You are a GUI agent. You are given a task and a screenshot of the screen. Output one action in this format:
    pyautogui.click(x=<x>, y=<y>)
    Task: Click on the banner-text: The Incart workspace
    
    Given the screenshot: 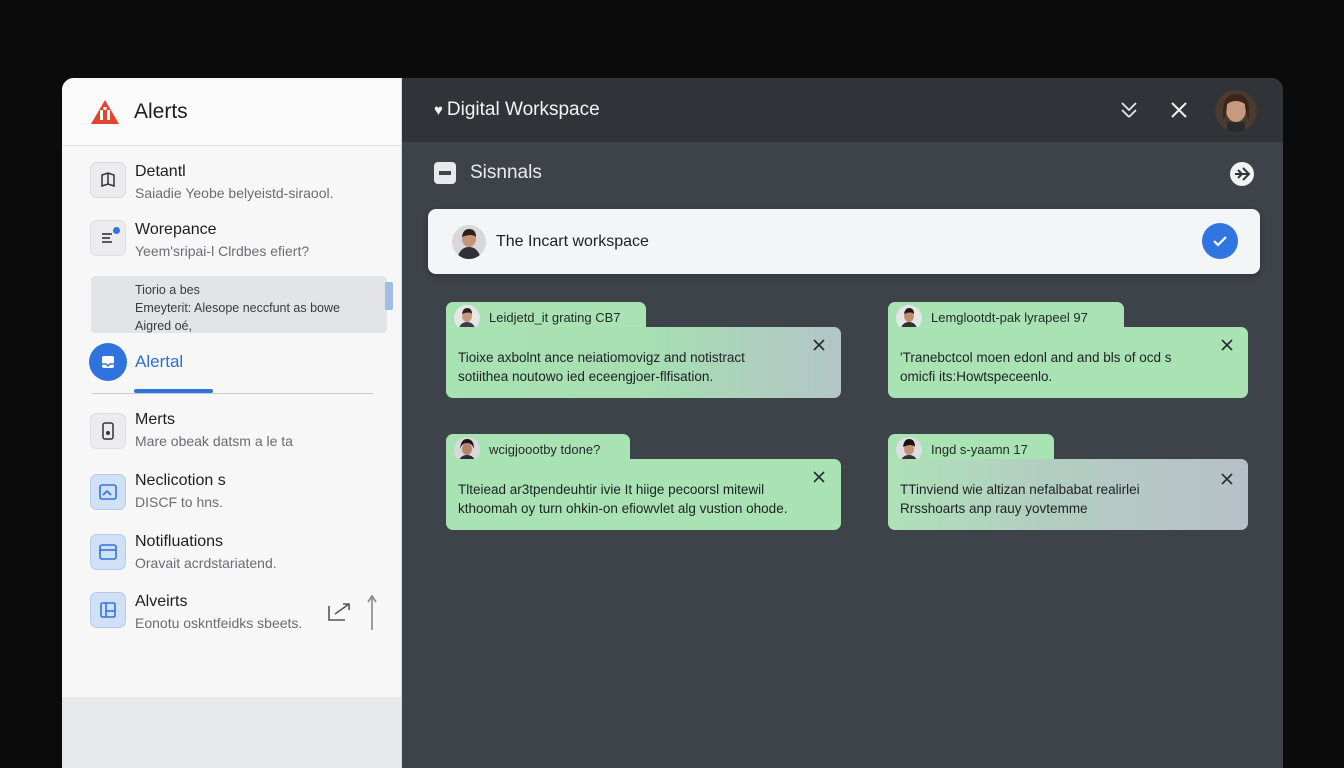 What is the action you would take?
    pyautogui.click(x=572, y=241)
    